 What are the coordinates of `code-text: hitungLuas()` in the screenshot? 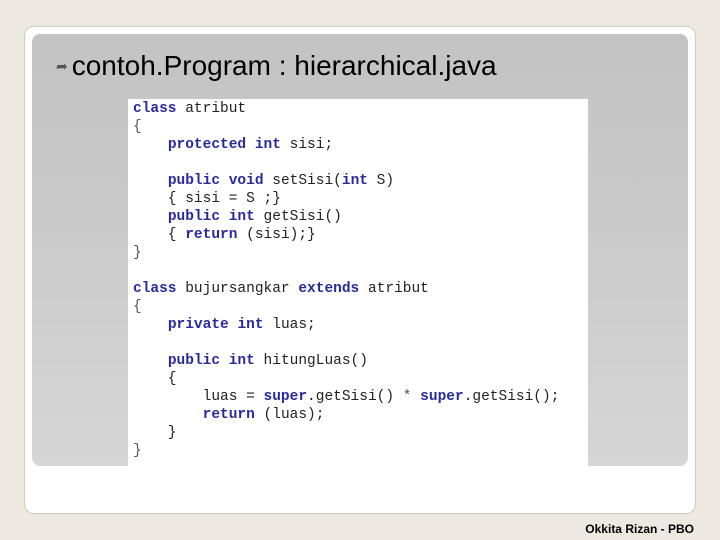 It's located at (311, 361).